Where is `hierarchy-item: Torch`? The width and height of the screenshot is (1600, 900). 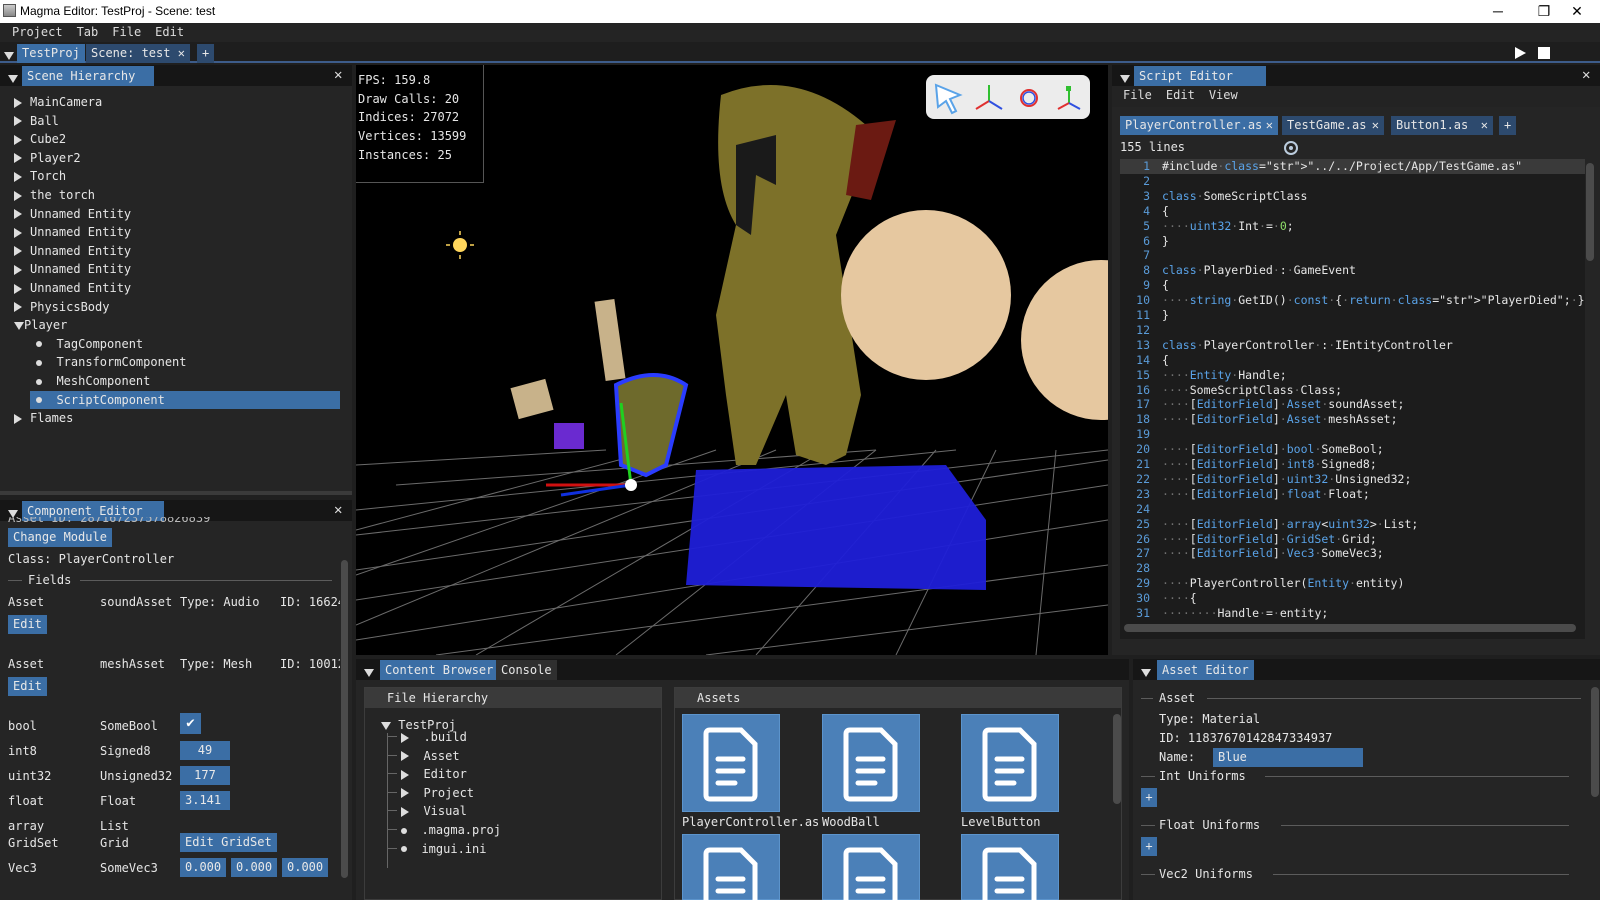 hierarchy-item: Torch is located at coordinates (40, 176).